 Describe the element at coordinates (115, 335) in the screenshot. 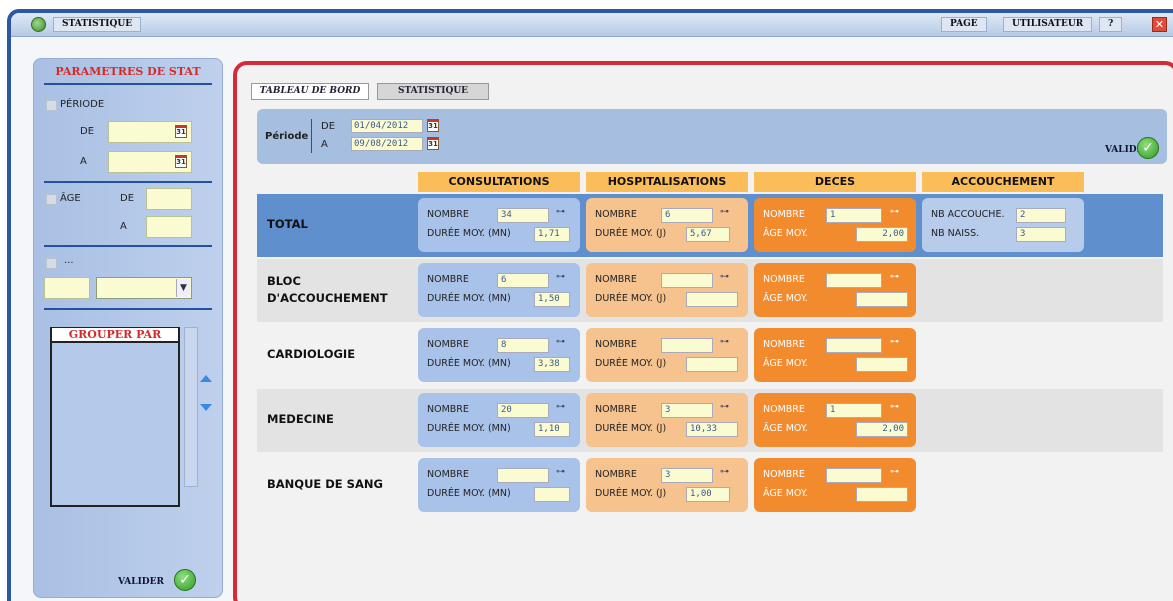

I see `group-by-title: GROUPER PAR` at that location.